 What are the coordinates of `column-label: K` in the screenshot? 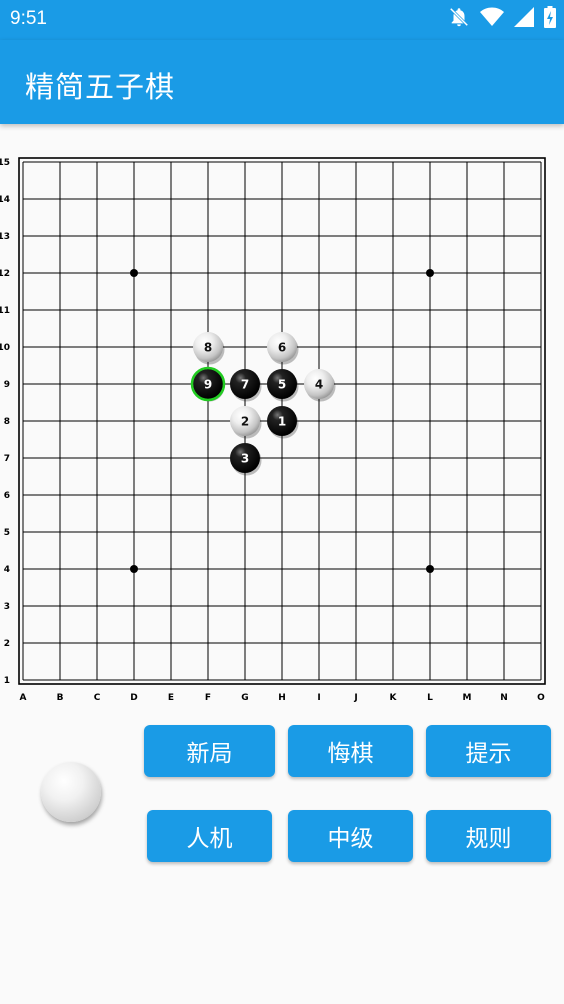 It's located at (394, 698).